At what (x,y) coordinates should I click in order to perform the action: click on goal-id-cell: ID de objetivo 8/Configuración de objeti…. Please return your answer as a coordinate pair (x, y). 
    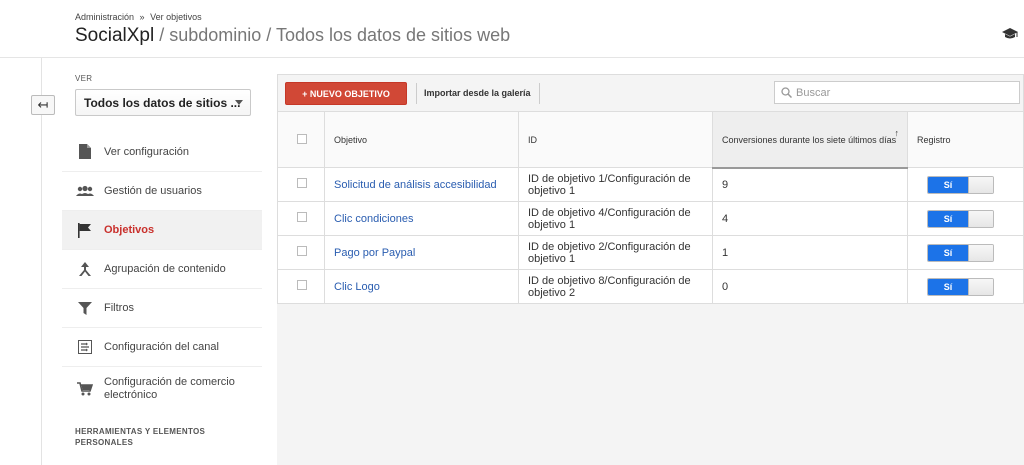
    Looking at the image, I should click on (615, 286).